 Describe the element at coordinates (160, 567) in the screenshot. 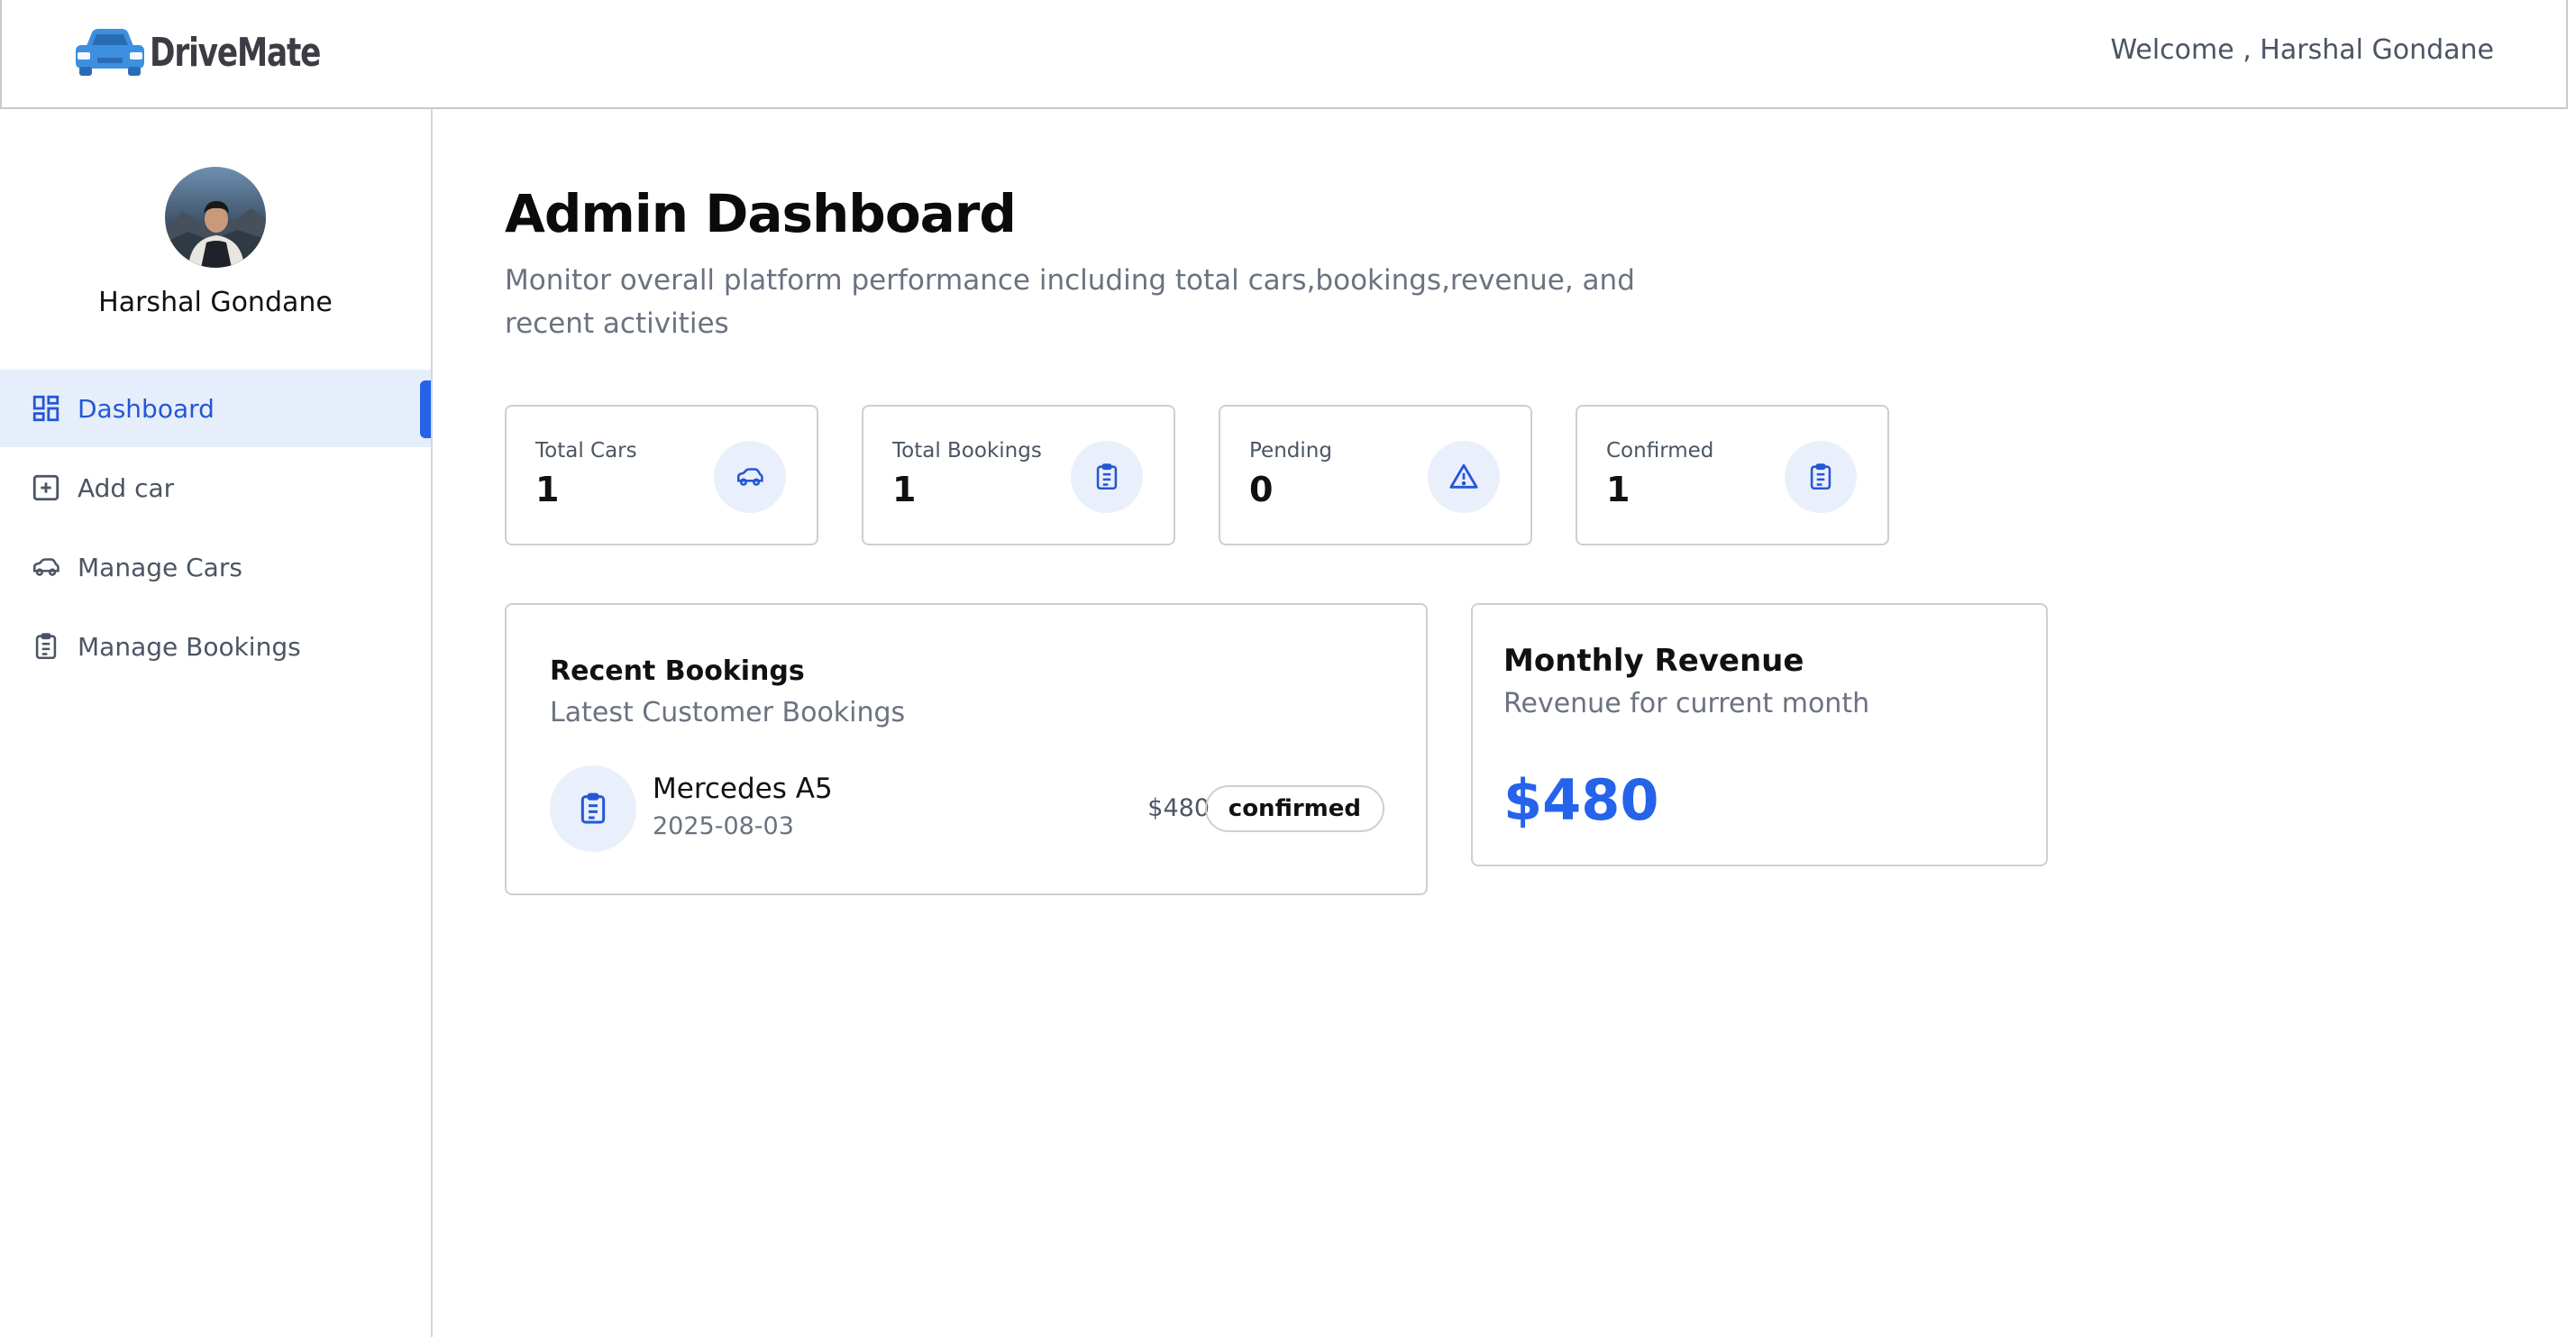

I see `sidebar-item-label: Manage Cars` at that location.